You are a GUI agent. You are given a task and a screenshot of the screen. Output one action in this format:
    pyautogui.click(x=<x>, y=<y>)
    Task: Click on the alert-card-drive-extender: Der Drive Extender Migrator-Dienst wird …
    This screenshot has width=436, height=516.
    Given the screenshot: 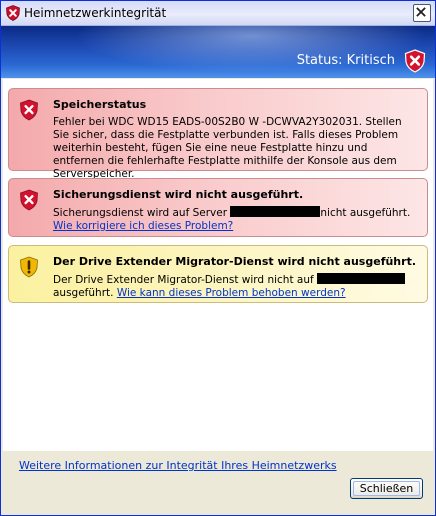 What is the action you would take?
    pyautogui.click(x=218, y=274)
    